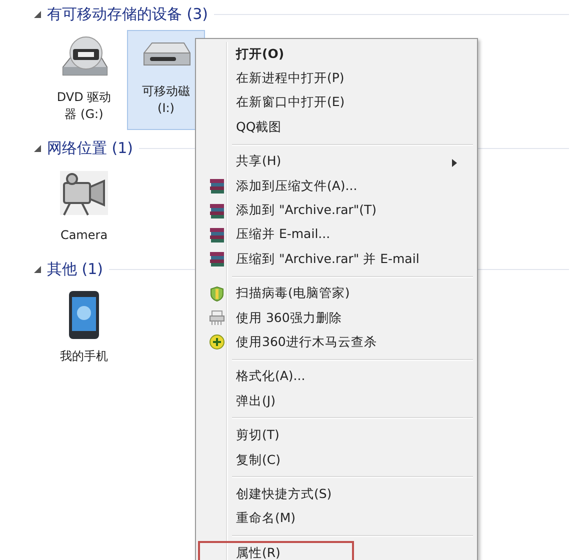  What do you see at coordinates (217, 342) in the screenshot?
I see `plus-circle-icon` at bounding box center [217, 342].